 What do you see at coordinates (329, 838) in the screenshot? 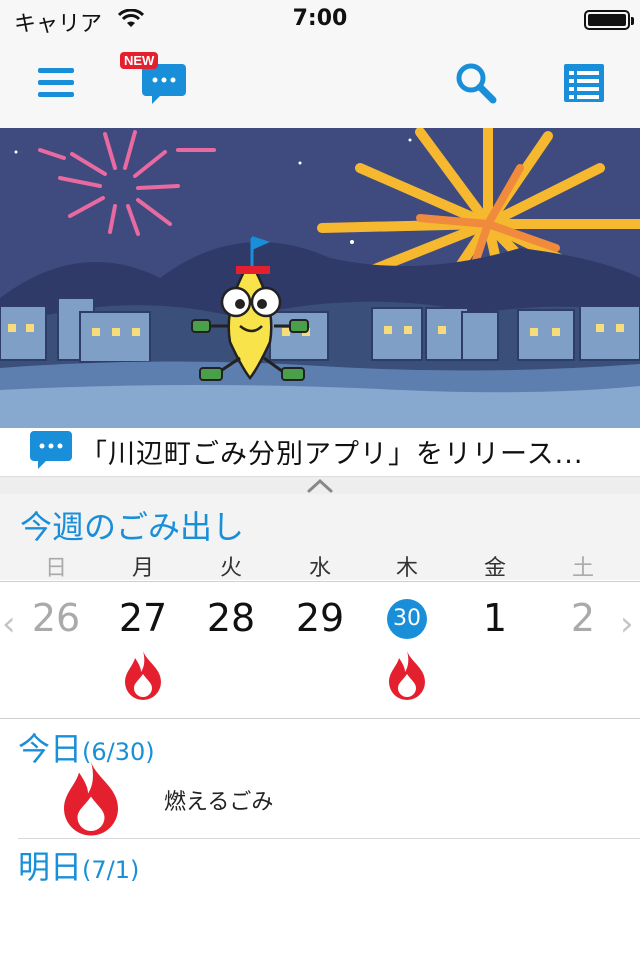
I see `divider` at bounding box center [329, 838].